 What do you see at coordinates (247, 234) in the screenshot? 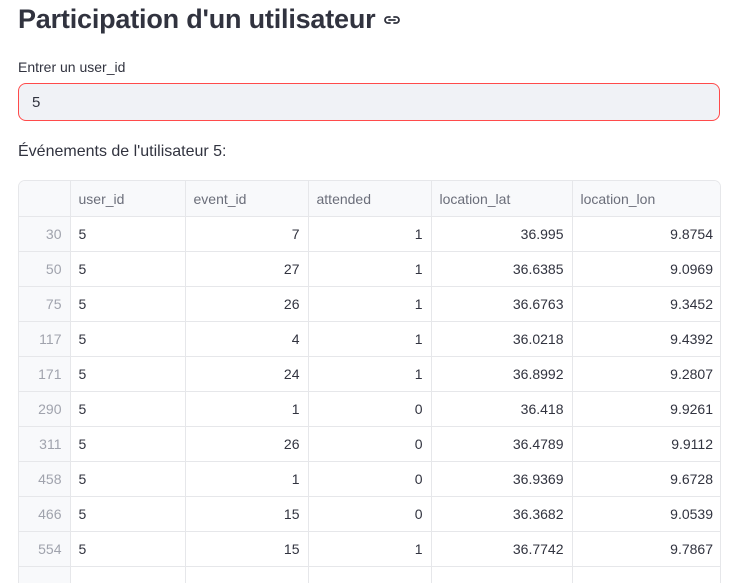
I see `cell-event-id: 7` at bounding box center [247, 234].